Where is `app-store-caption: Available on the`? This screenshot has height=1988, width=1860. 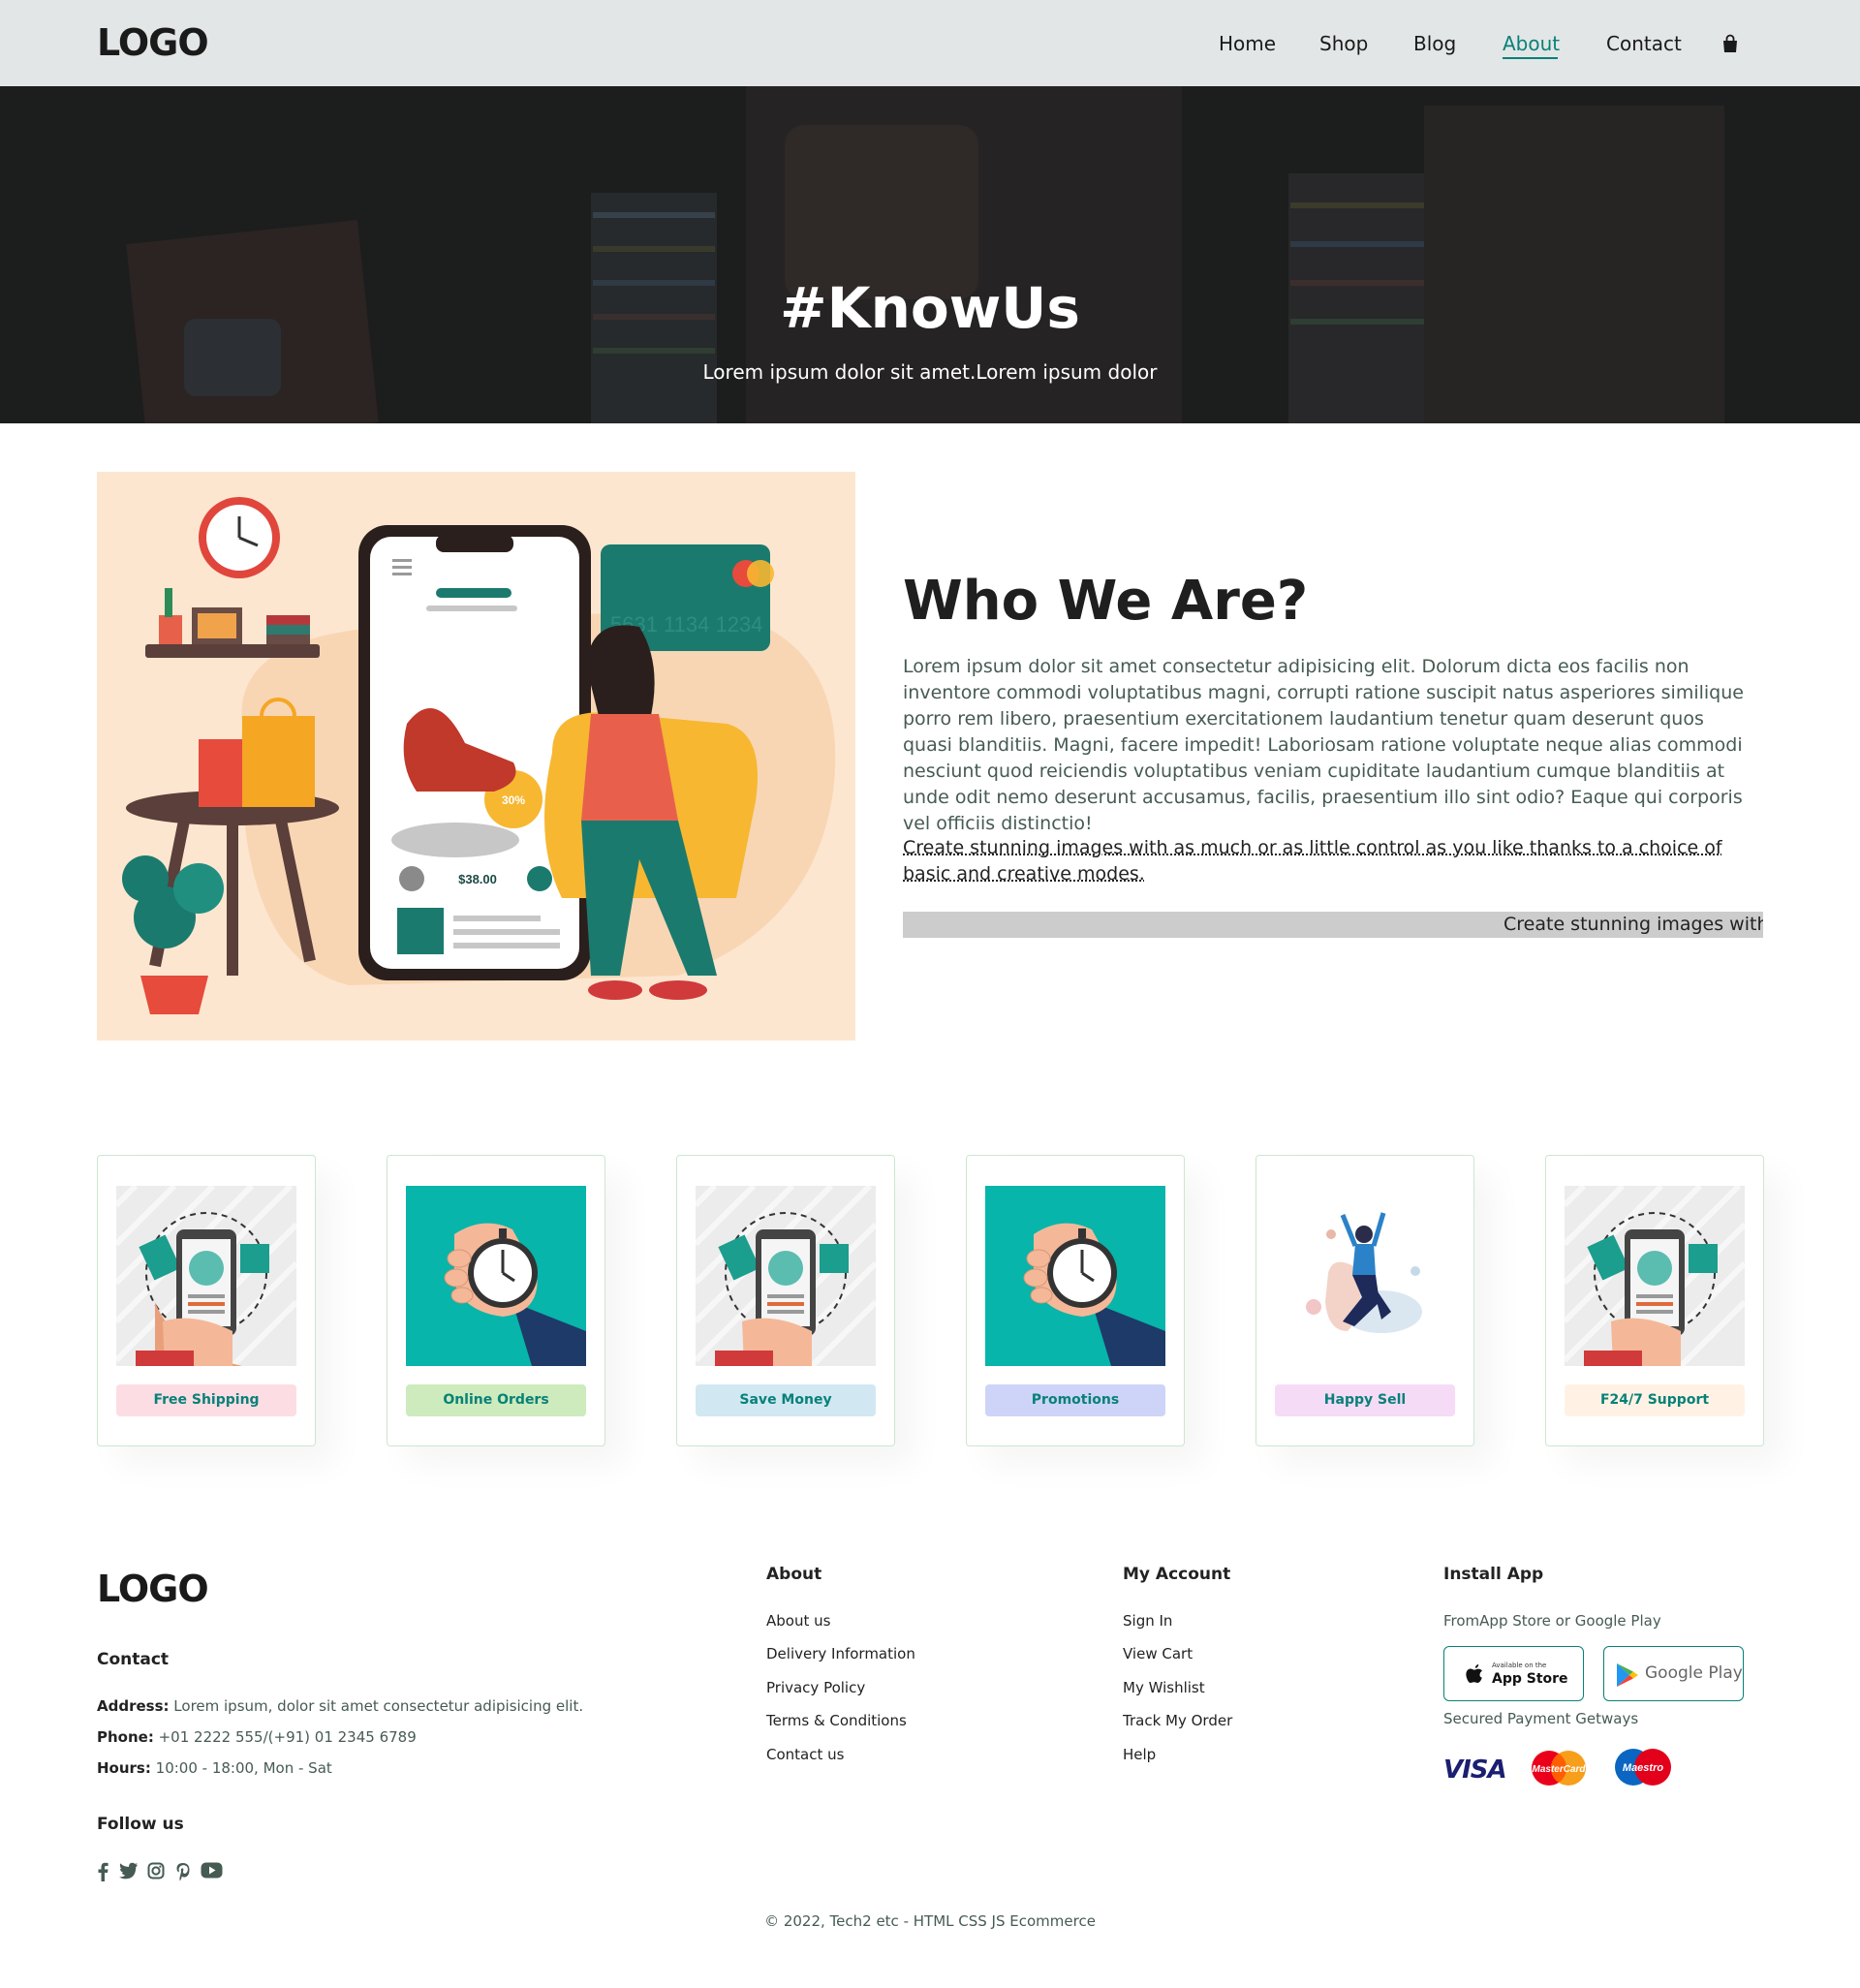 app-store-caption: Available on the is located at coordinates (1519, 1665).